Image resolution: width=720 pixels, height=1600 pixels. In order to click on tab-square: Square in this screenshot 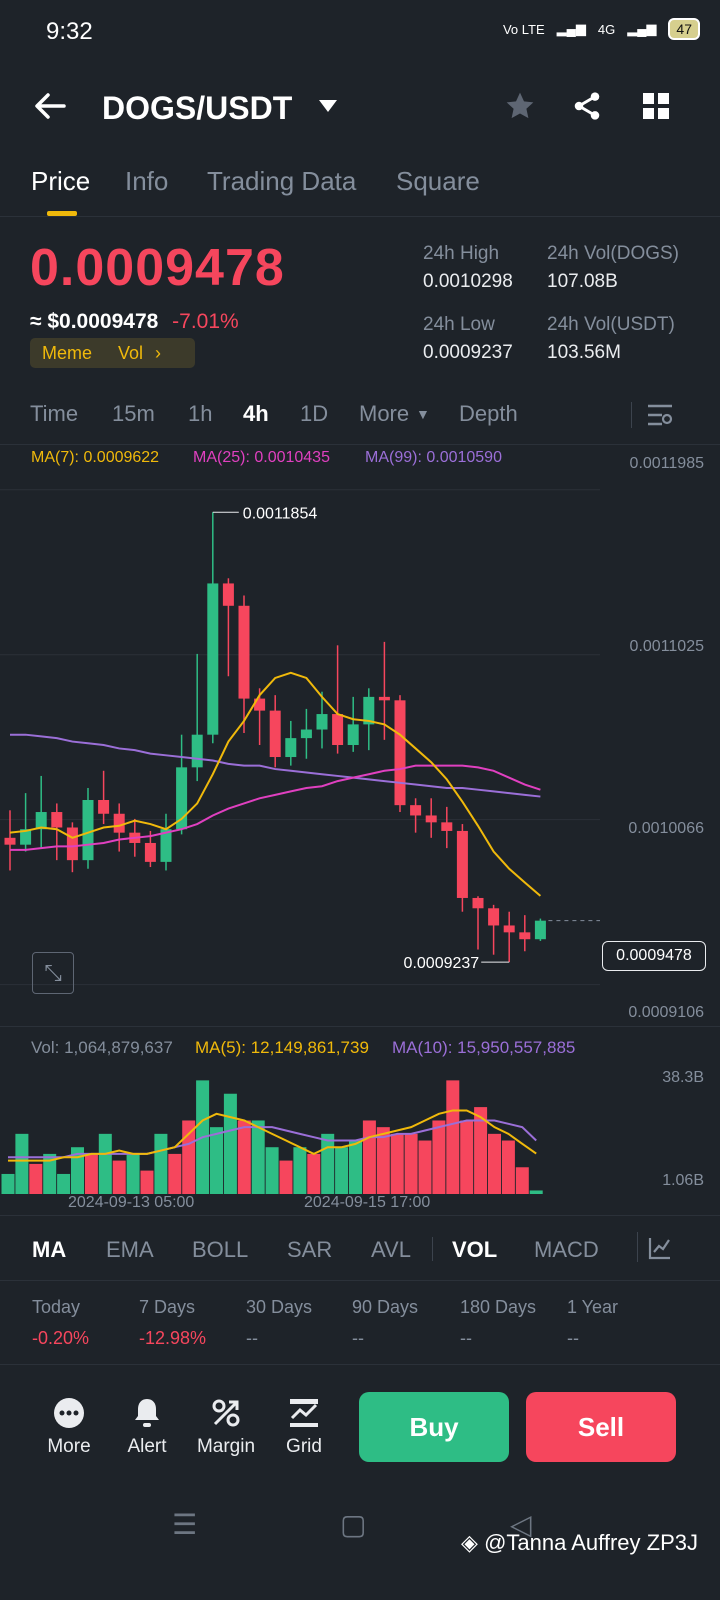, I will do `click(438, 181)`.